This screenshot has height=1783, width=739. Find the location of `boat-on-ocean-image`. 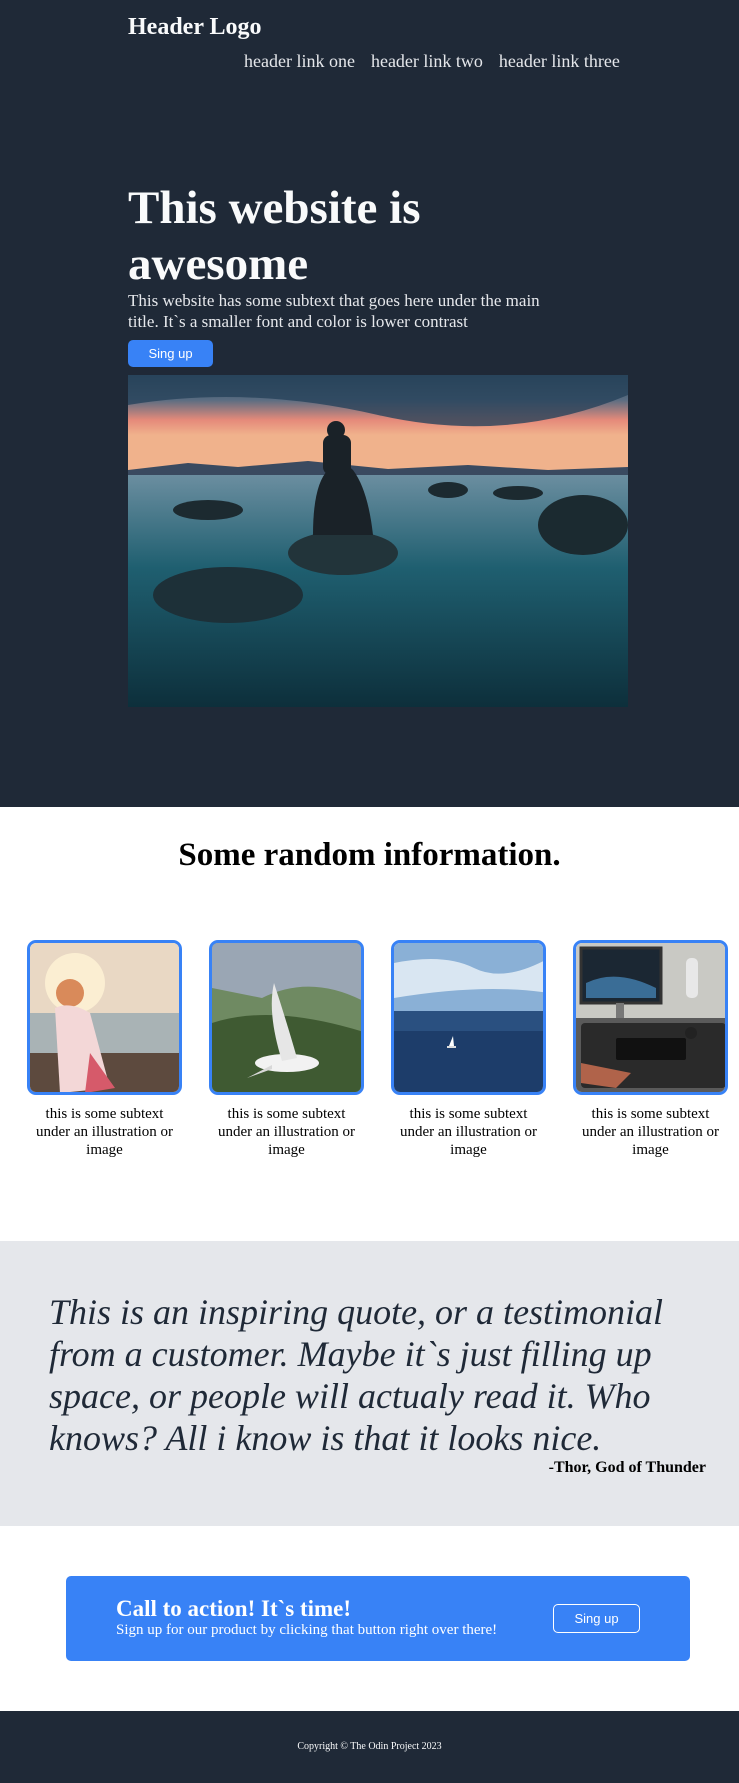

boat-on-ocean-image is located at coordinates (468, 1017).